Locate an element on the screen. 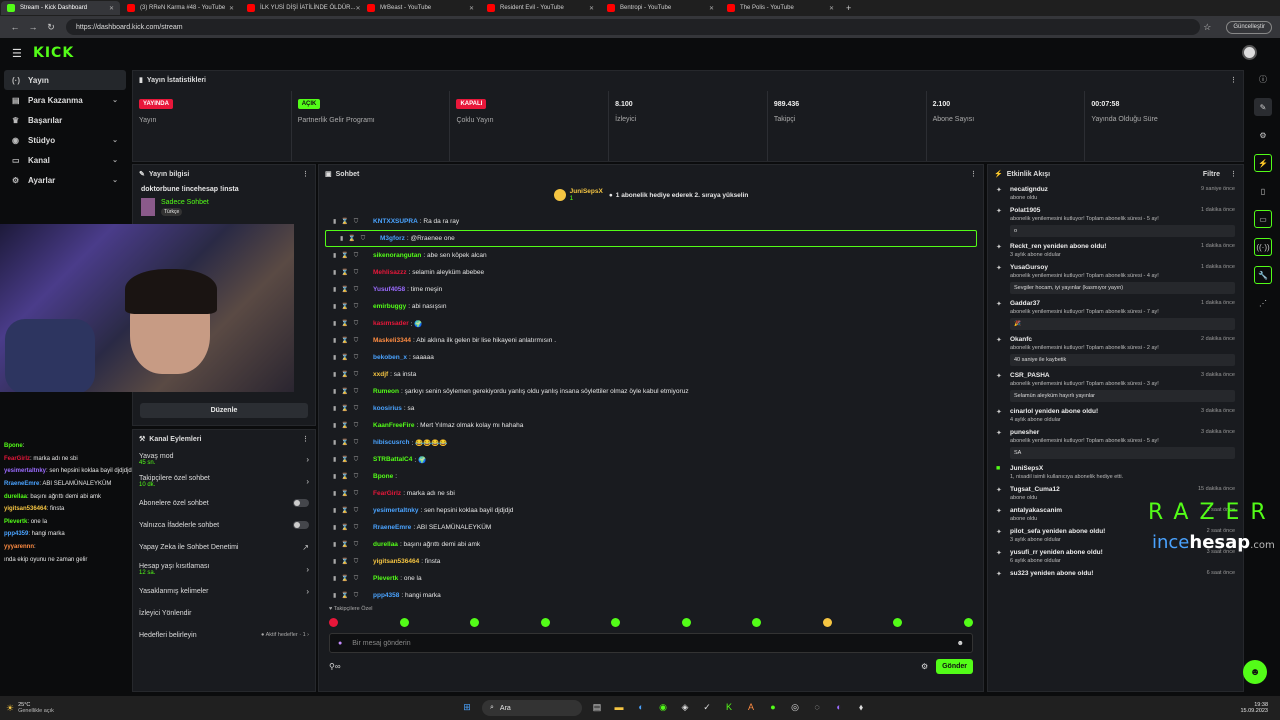 This screenshot has width=1280, height=720. browser-tab: The Polis - YouTube ✕ is located at coordinates (780, 8).